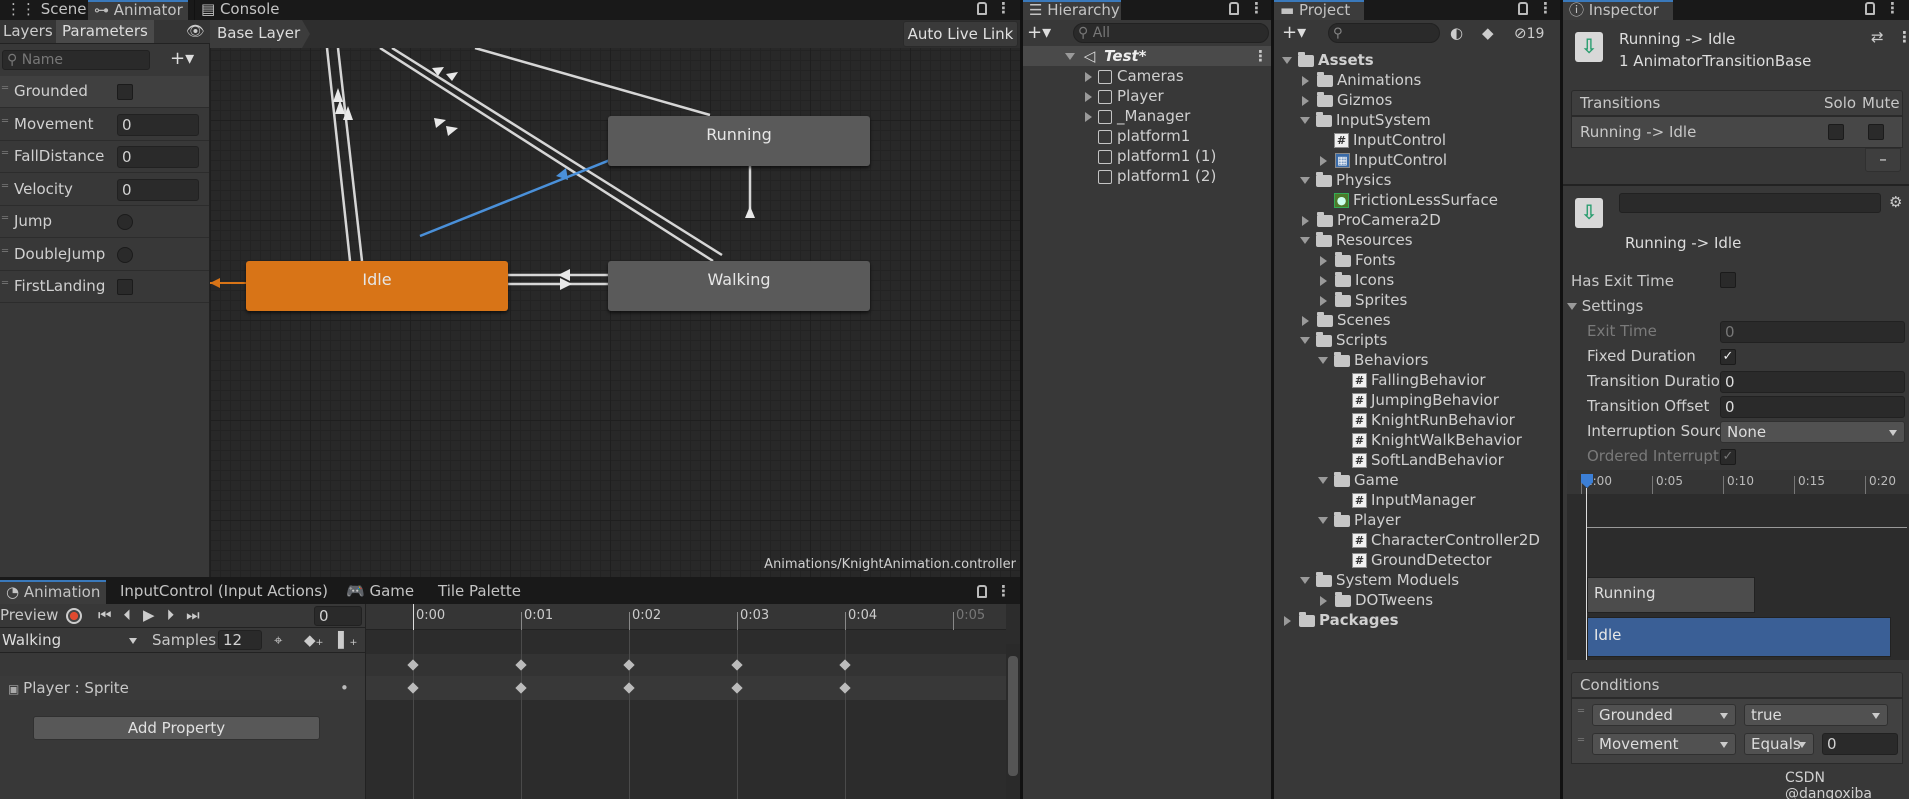 This screenshot has height=799, width=1909. What do you see at coordinates (1417, 480) in the screenshot?
I see `project-item: Game` at bounding box center [1417, 480].